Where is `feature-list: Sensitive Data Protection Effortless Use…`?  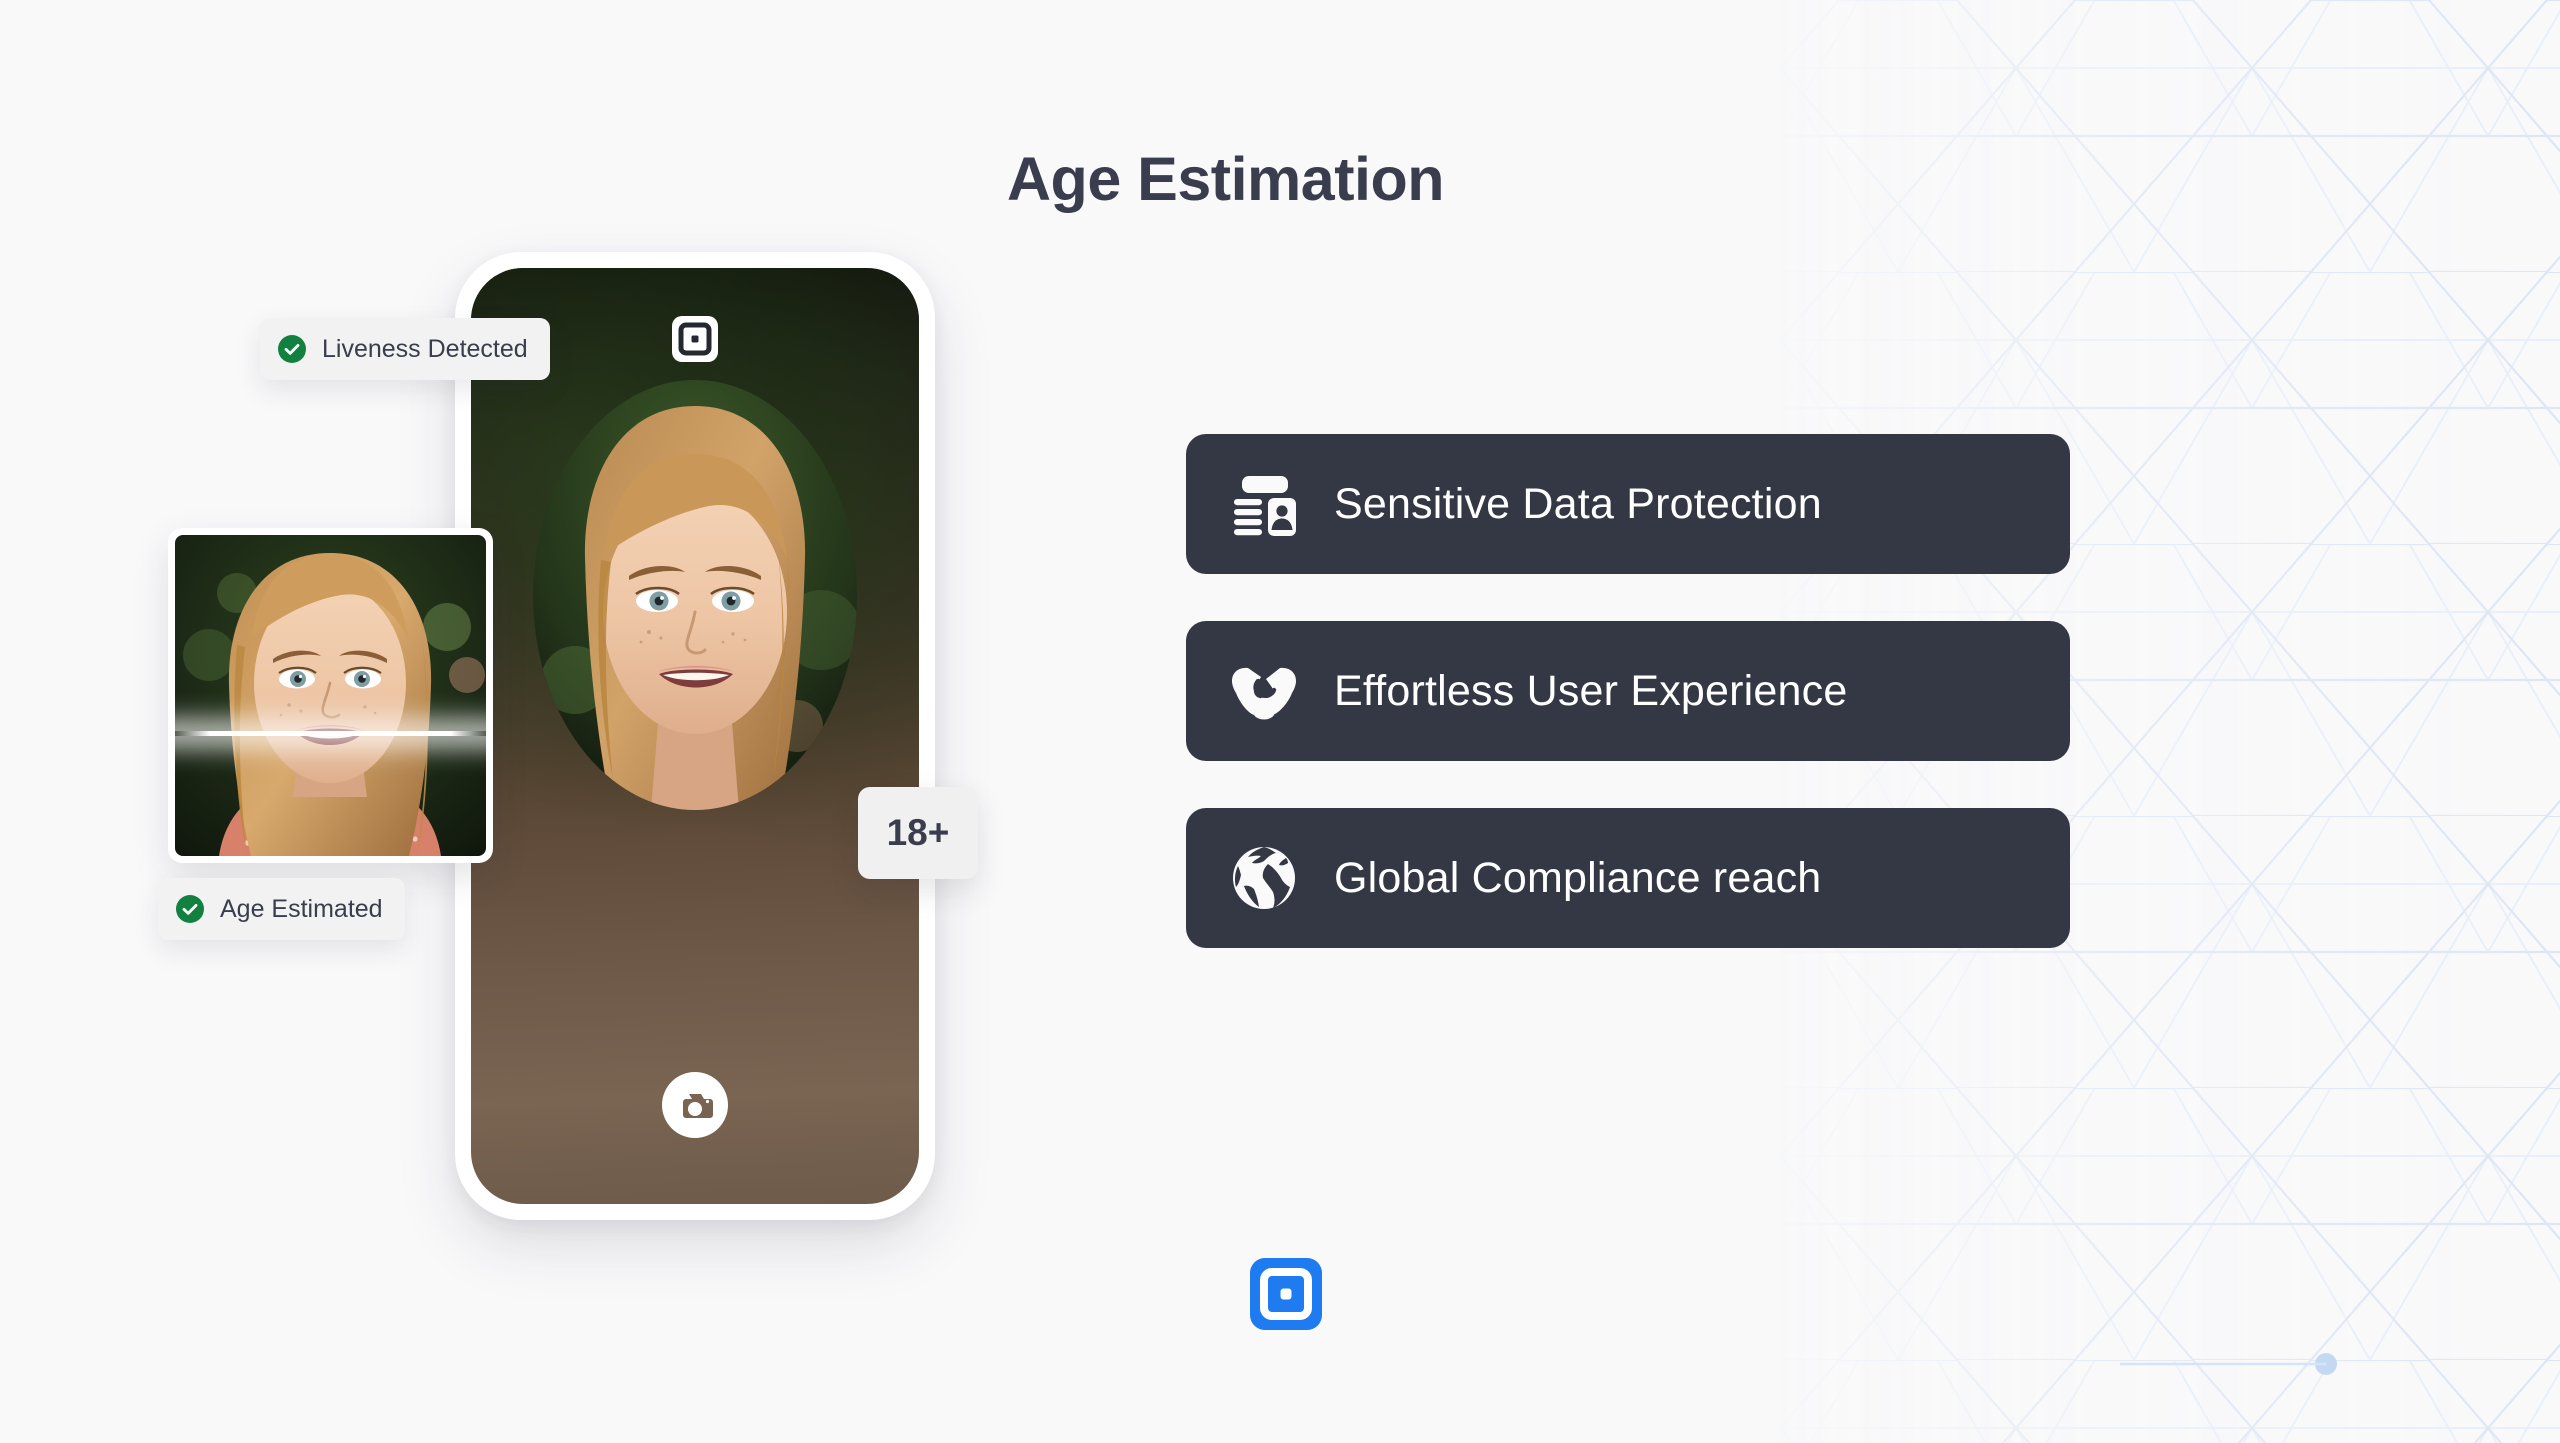
feature-list: Sensitive Data Protection Effortless Use… is located at coordinates (1628, 691).